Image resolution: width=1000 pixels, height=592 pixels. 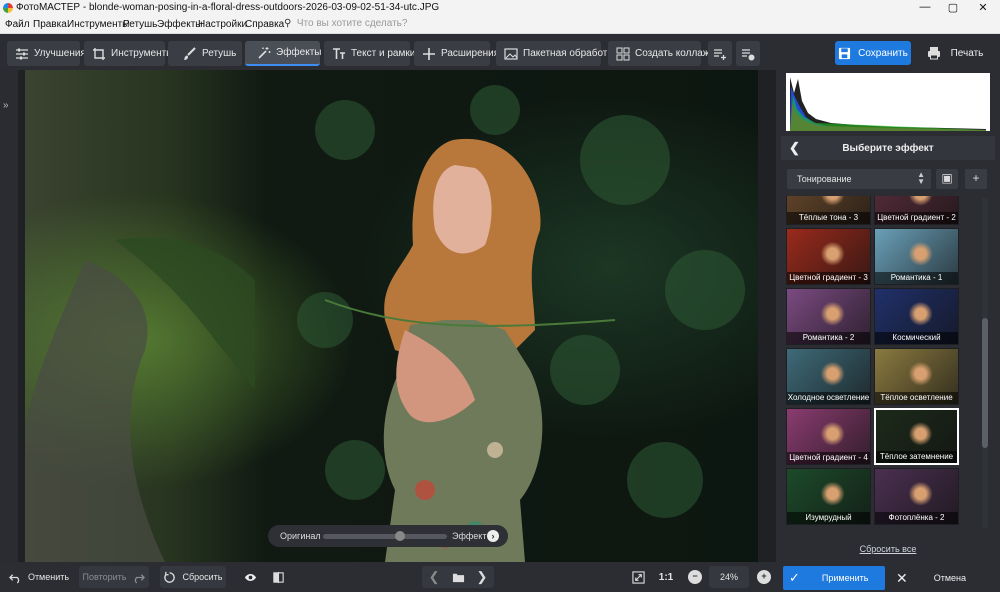 What do you see at coordinates (140, 24) in the screenshot?
I see `menu-retouch: Ретушь` at bounding box center [140, 24].